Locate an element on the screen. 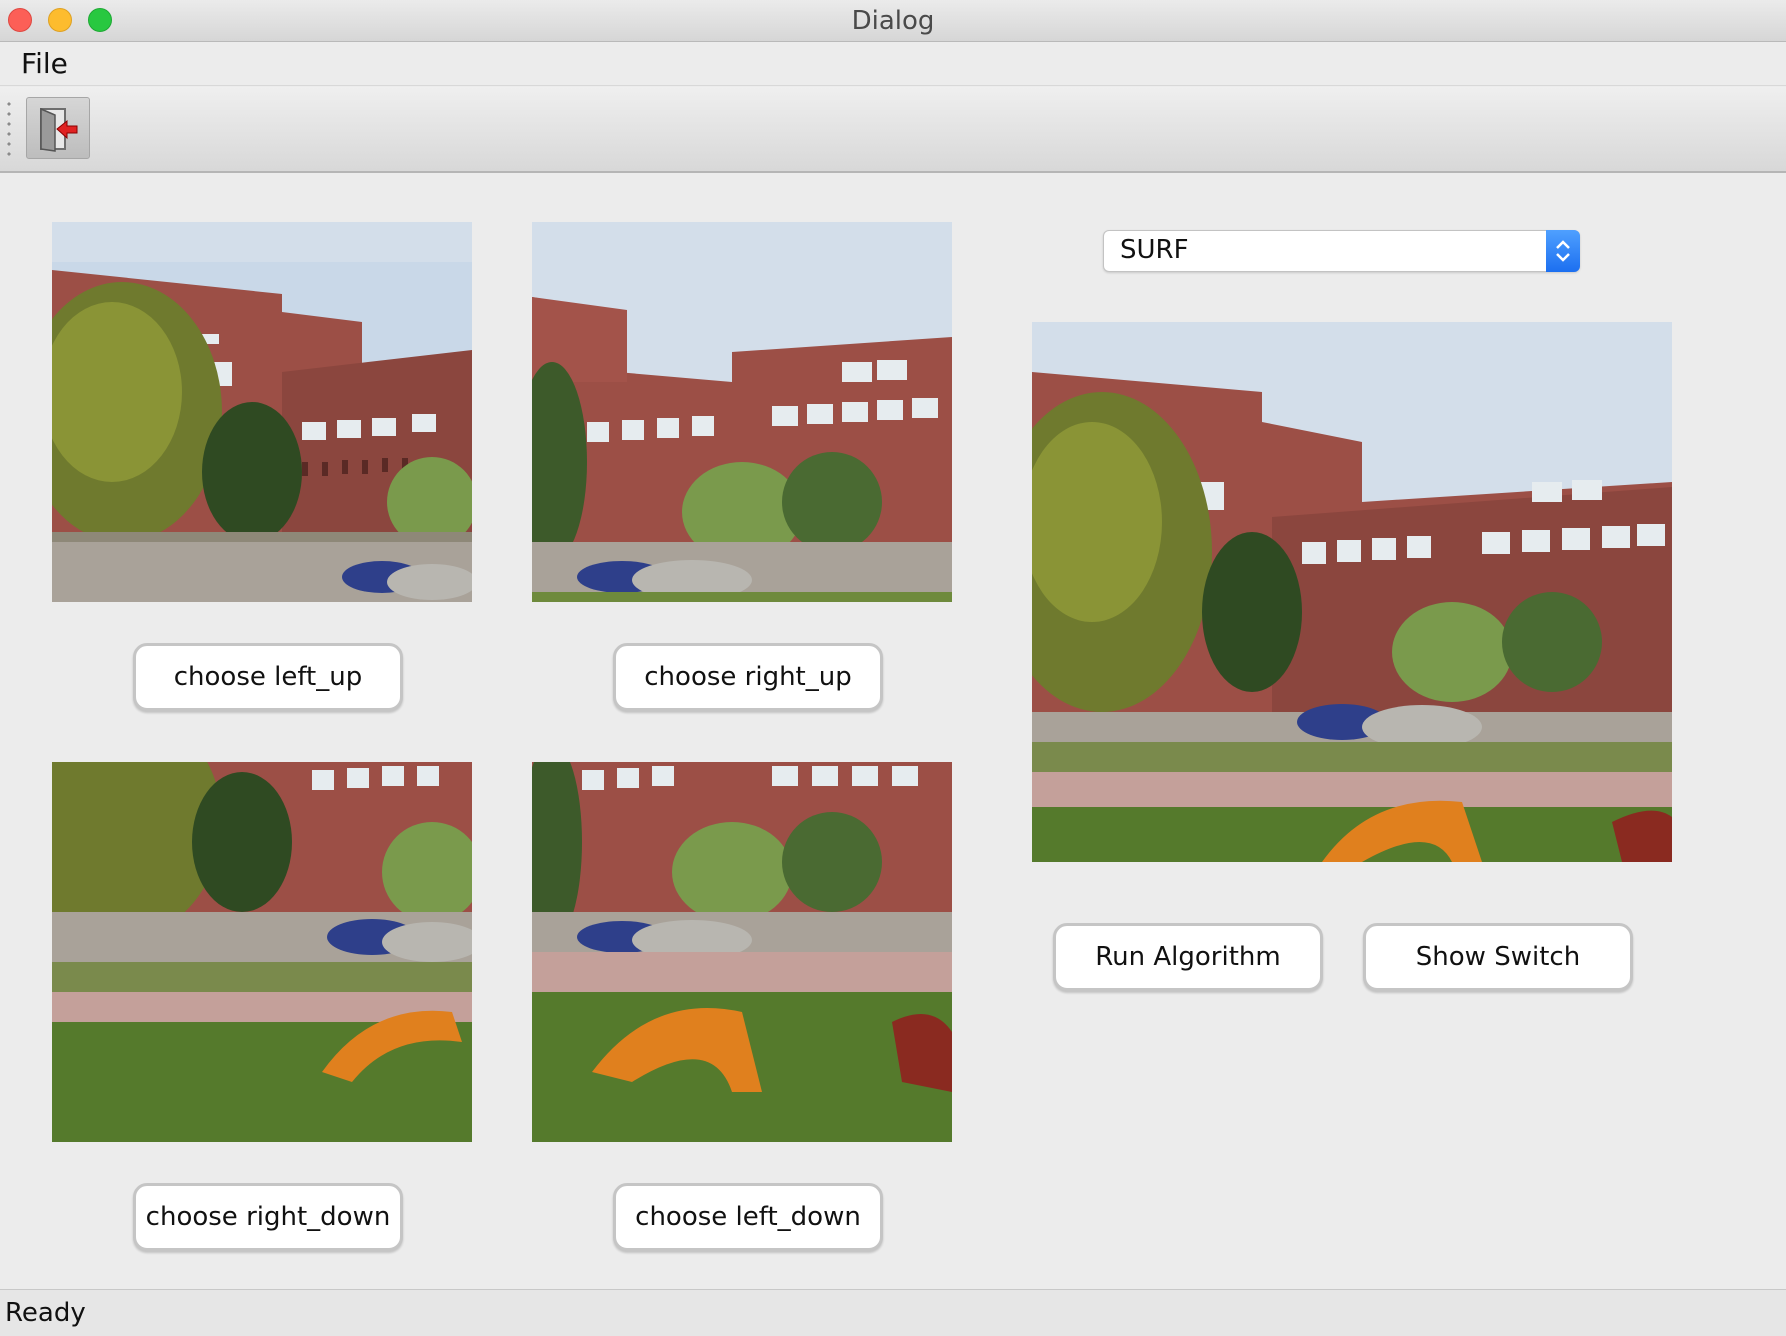 This screenshot has width=1786, height=1336. toolbar-grip is located at coordinates (9, 129).